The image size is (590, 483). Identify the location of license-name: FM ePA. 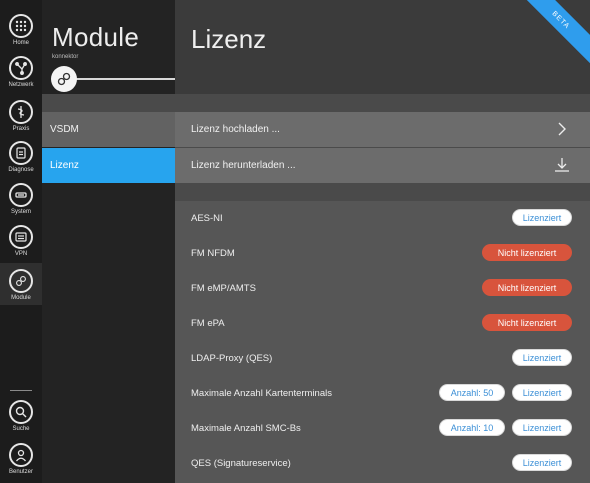
(208, 323).